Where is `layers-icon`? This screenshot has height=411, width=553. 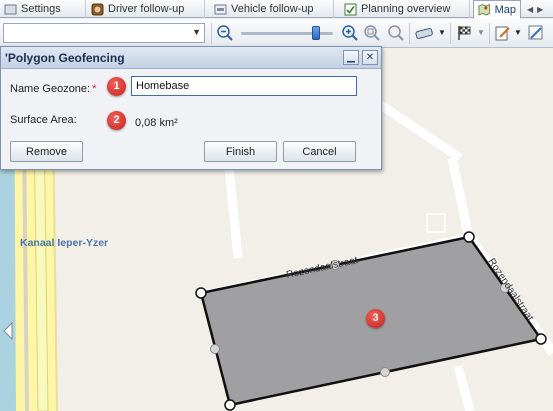
layers-icon is located at coordinates (536, 33).